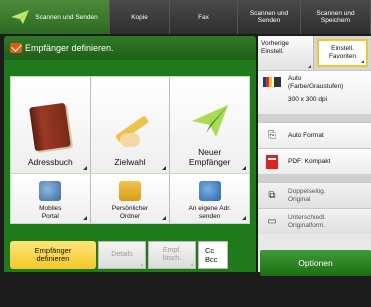 The width and height of the screenshot is (371, 307). I want to click on button-label: Zielwahl, so click(130, 162).